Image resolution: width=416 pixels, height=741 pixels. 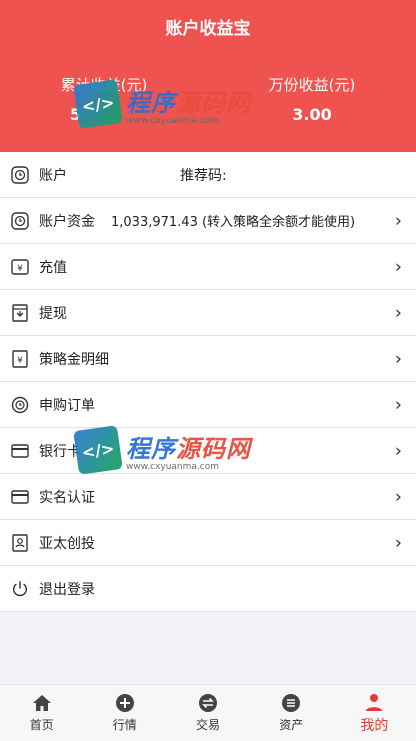 I want to click on menu-item-label: 亚太创投, so click(x=67, y=543).